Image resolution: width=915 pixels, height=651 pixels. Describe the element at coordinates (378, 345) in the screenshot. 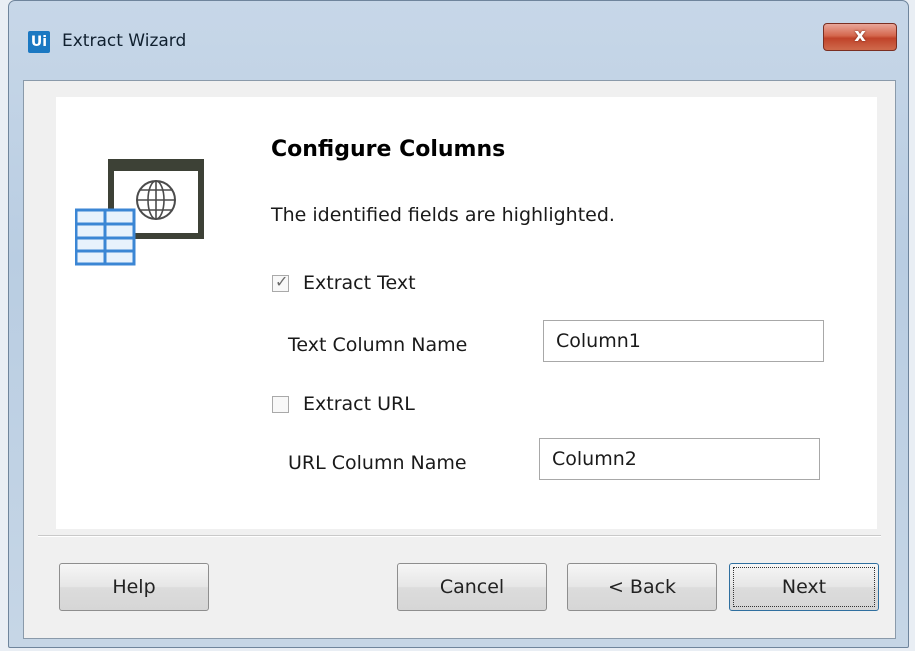

I see `text-column-name-label: Text Column Name` at that location.